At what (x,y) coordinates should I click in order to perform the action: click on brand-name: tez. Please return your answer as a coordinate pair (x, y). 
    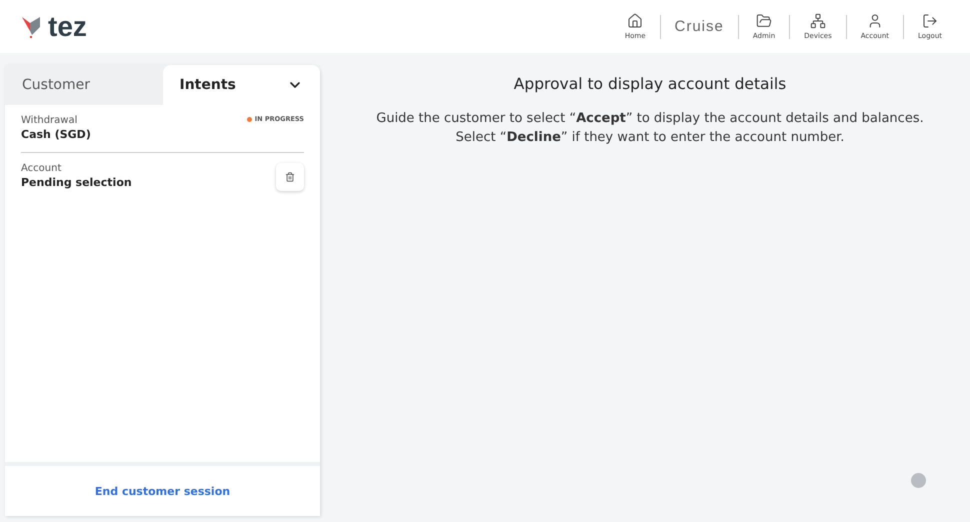
    Looking at the image, I should click on (67, 26).